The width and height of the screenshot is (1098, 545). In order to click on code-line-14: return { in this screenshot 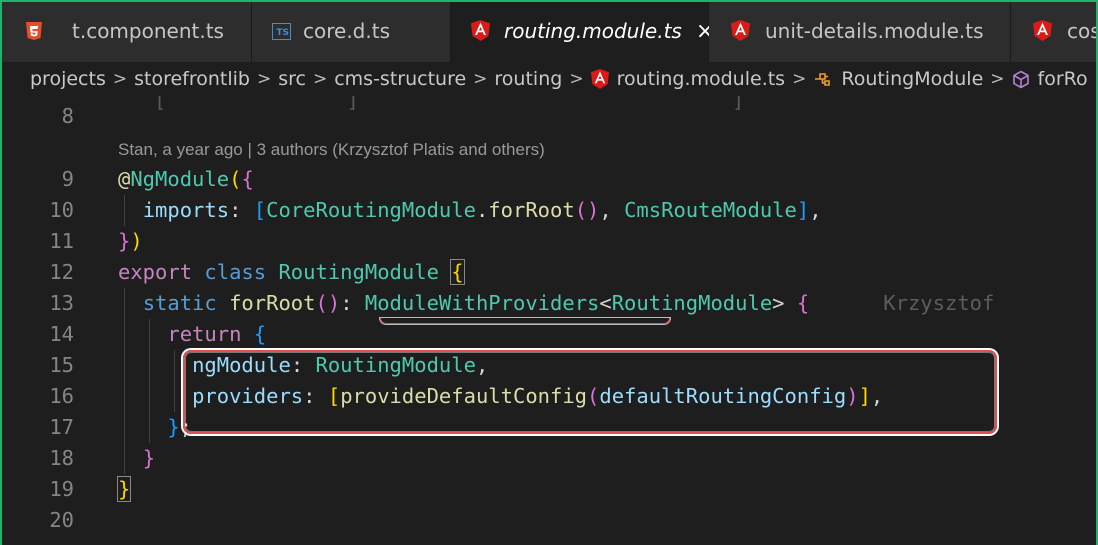, I will do `click(217, 334)`.